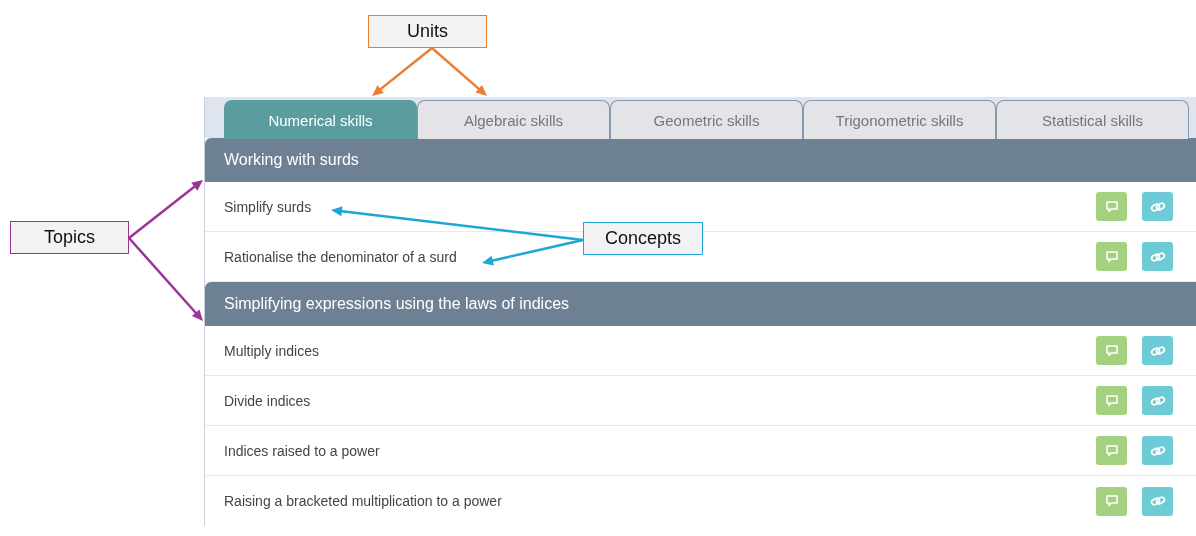 The image size is (1196, 536). Describe the element at coordinates (267, 400) in the screenshot. I see `concept-name: Divide indices` at that location.